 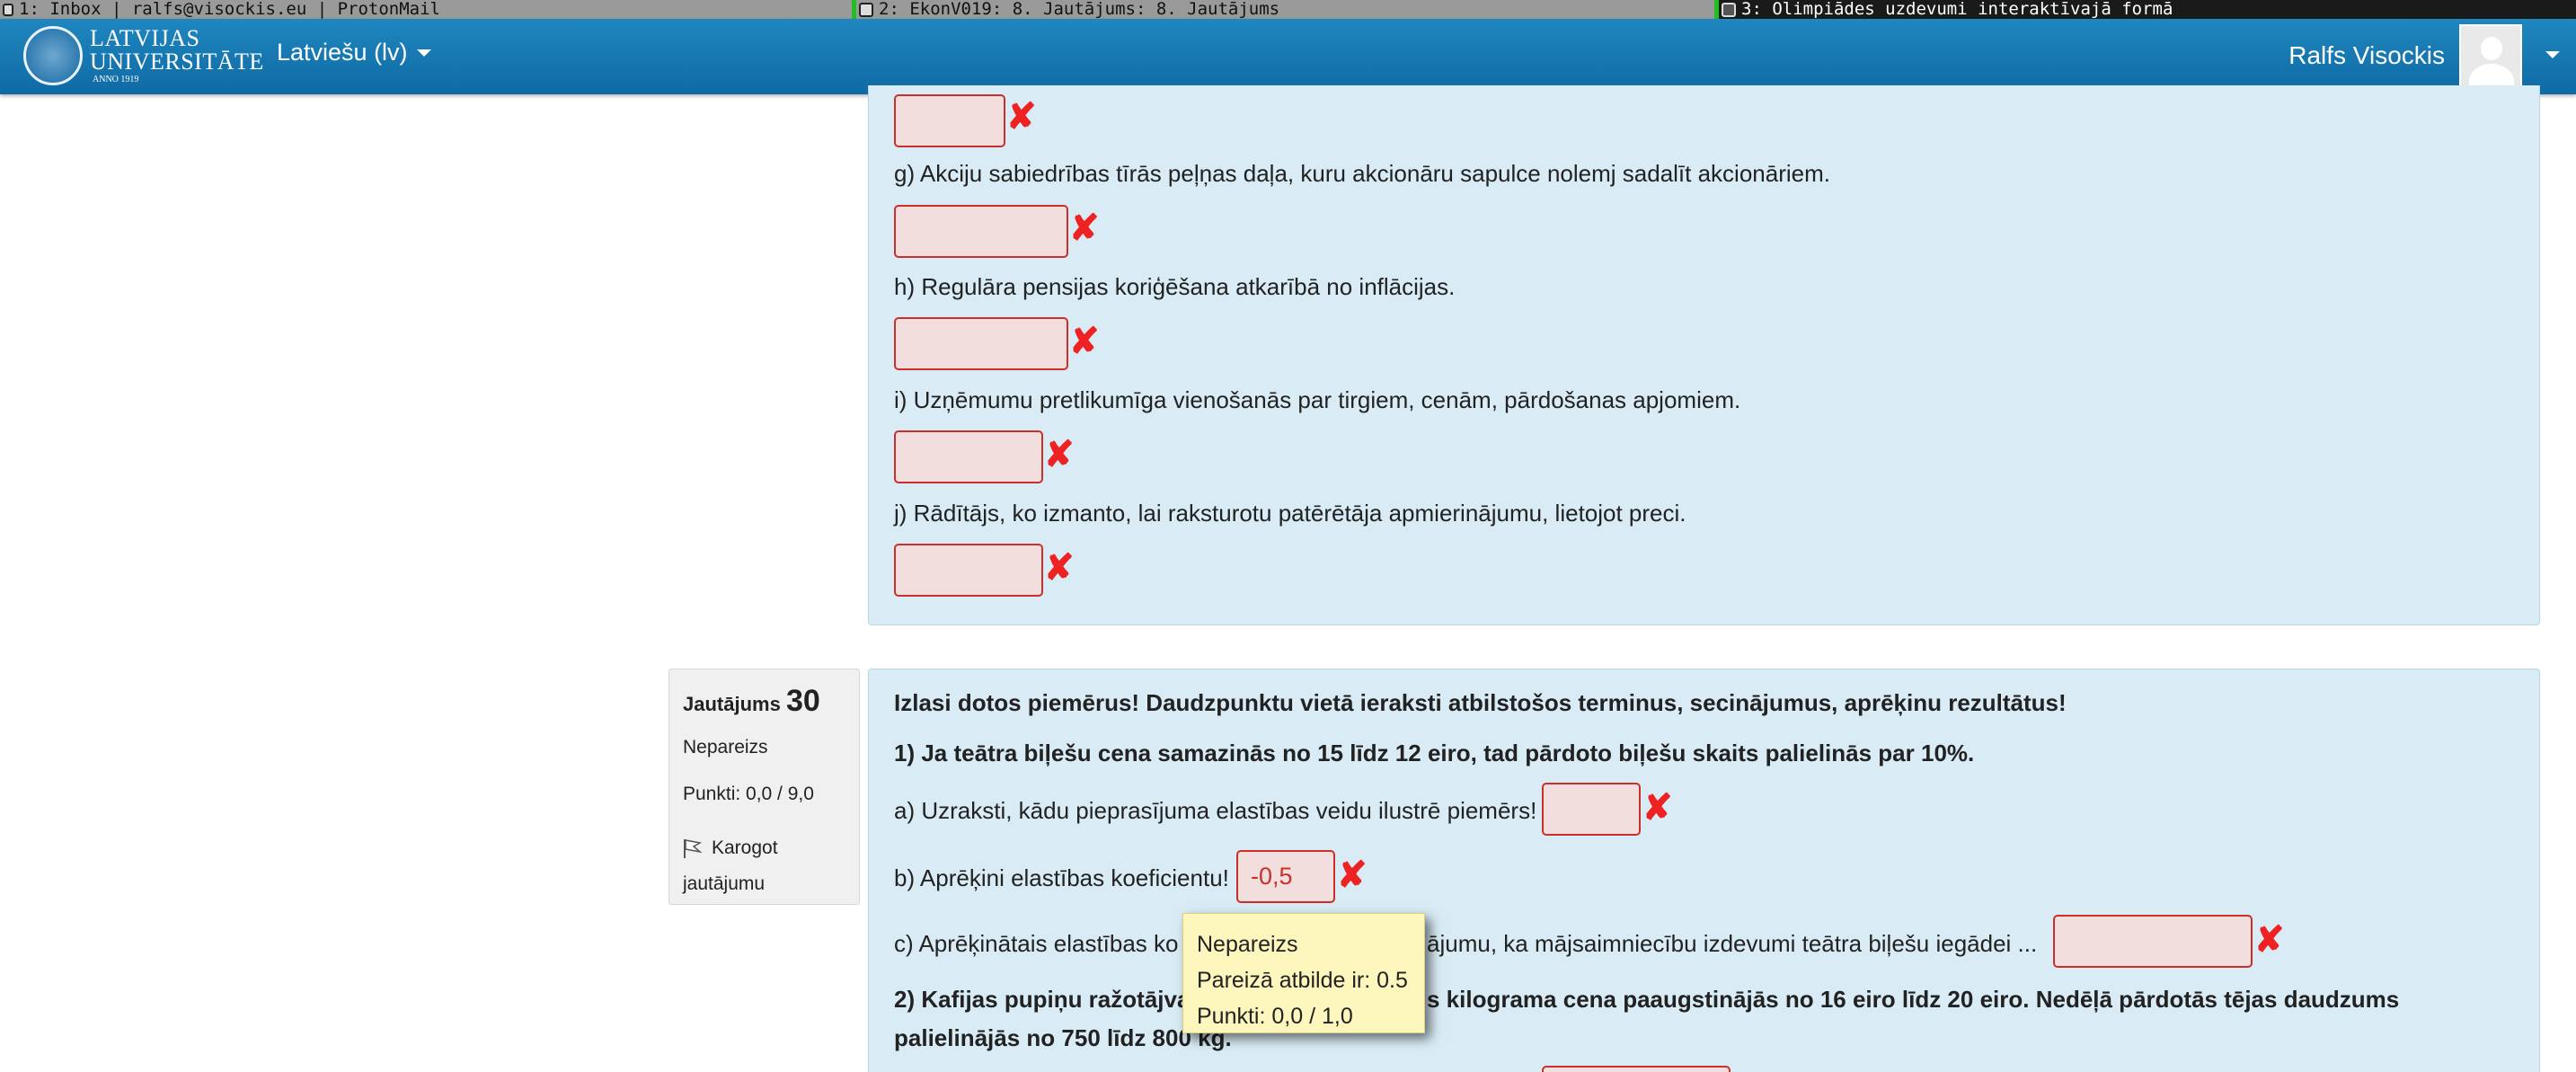 I want to click on answer-input-j, so click(x=968, y=570).